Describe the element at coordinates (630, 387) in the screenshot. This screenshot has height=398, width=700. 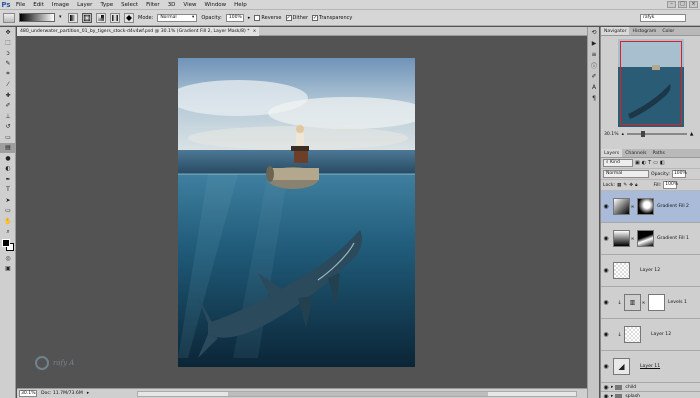
I see `group-name: child` at that location.